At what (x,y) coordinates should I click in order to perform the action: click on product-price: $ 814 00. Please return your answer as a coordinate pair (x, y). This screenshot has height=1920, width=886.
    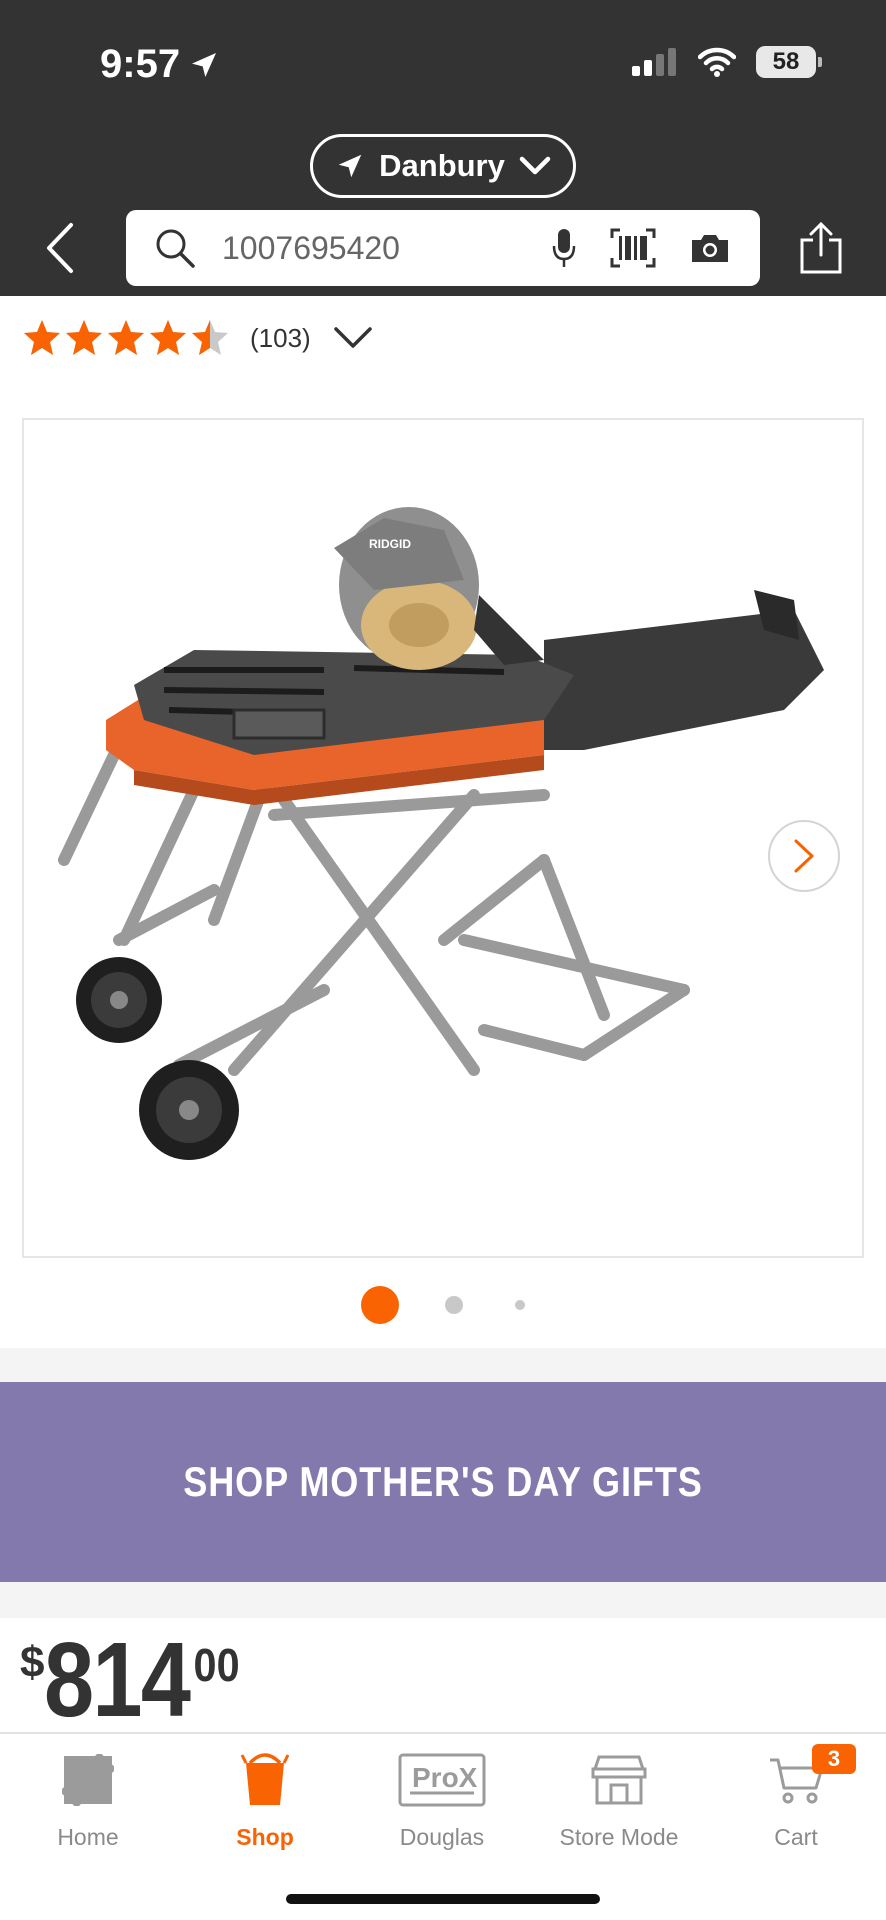
    Looking at the image, I should click on (131, 1680).